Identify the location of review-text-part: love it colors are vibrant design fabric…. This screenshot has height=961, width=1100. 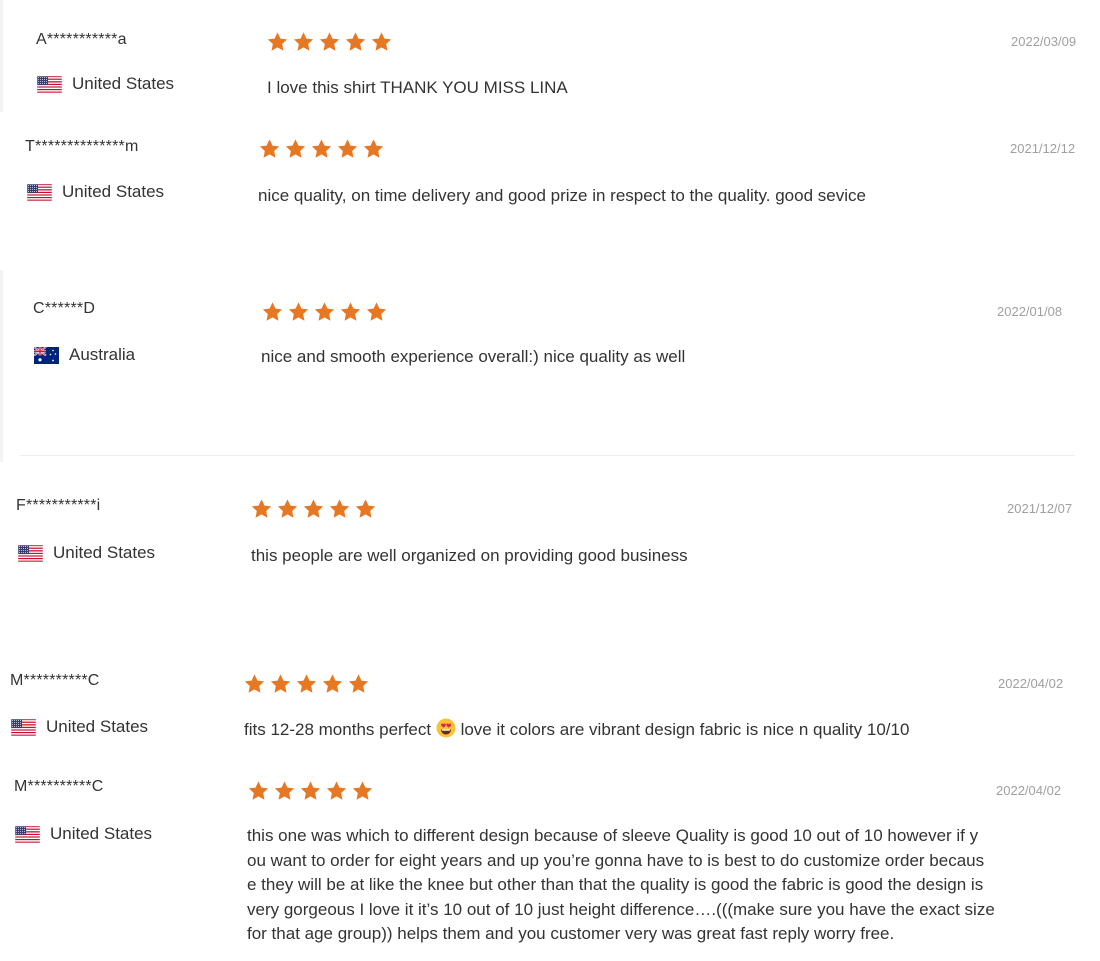
(685, 729).